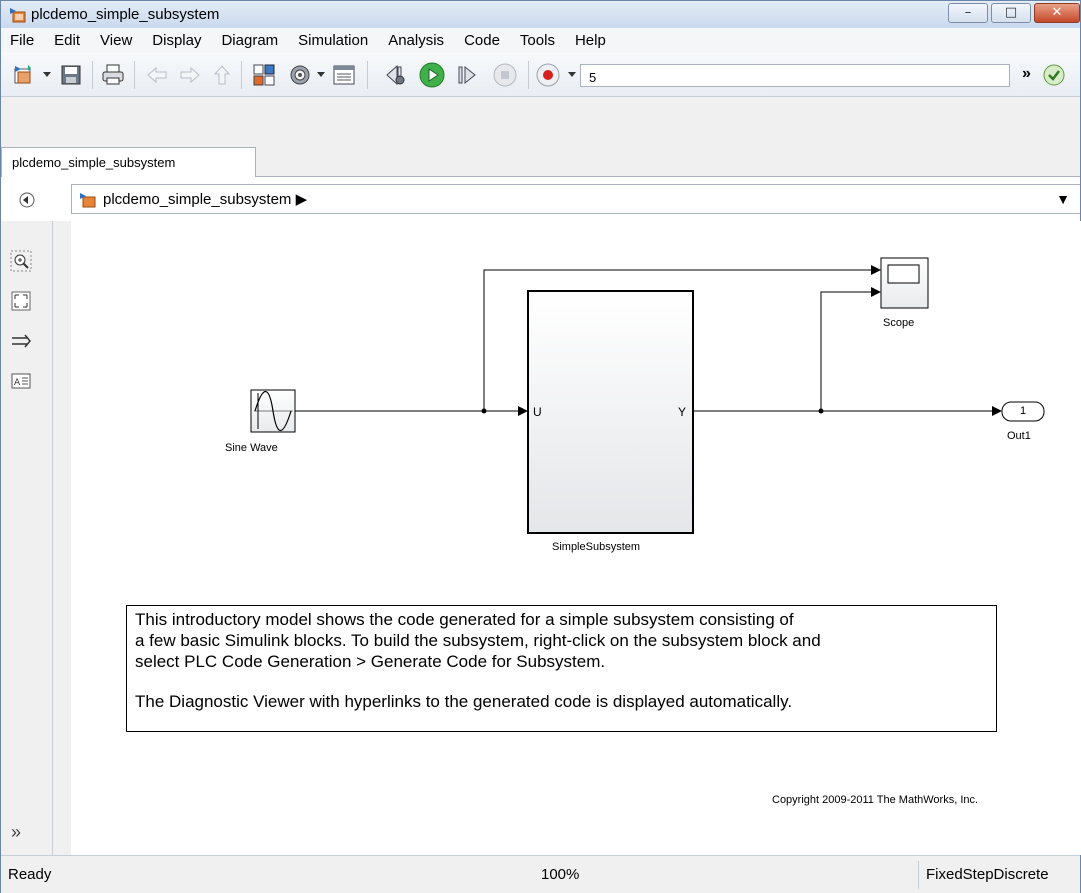  I want to click on explorer-bar: plcdemo_simple_subsystem ▶ ▼, so click(540, 199).